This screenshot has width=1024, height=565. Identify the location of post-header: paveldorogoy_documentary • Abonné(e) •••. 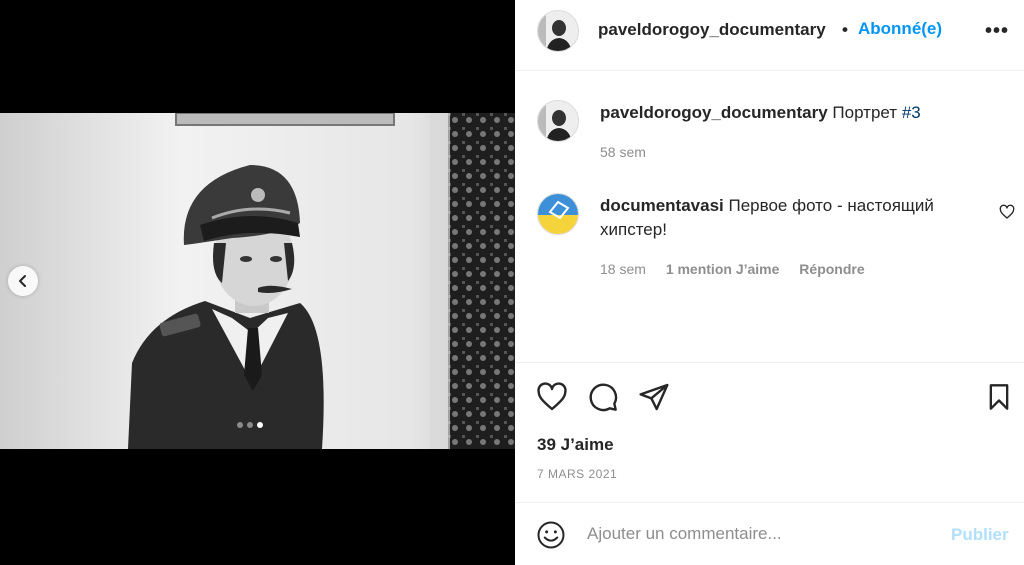
(769, 35).